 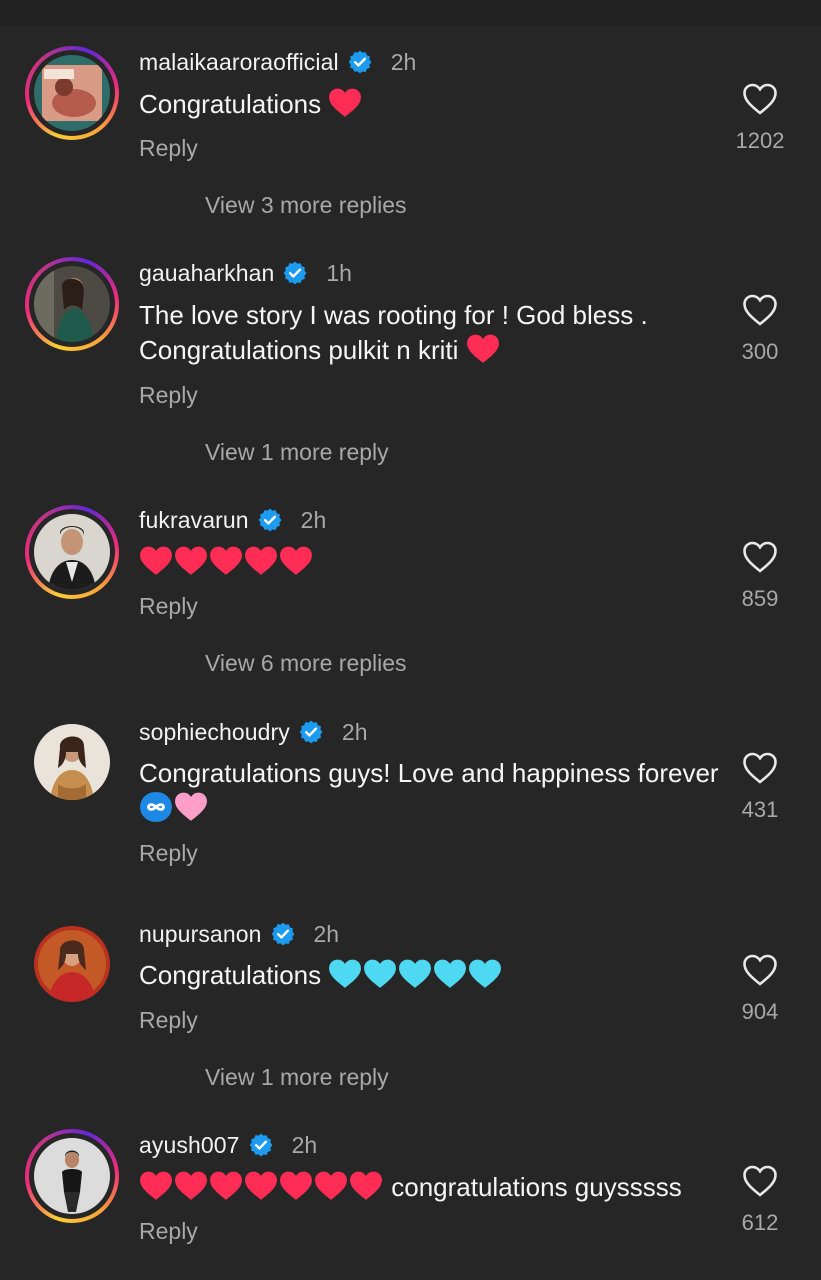 I want to click on infinity-emoji, so click(x=156, y=807).